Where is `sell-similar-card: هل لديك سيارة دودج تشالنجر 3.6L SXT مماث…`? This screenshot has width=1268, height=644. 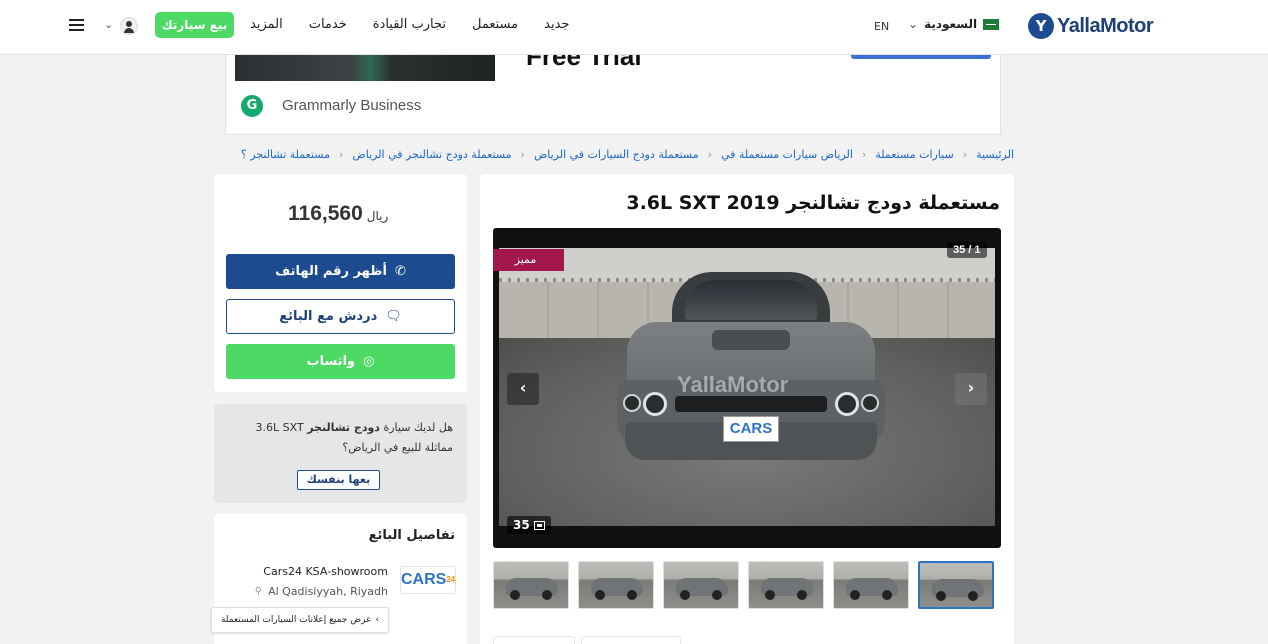 sell-similar-card: هل لديك سيارة دودج تشالنجر 3.6L SXT مماث… is located at coordinates (340, 453).